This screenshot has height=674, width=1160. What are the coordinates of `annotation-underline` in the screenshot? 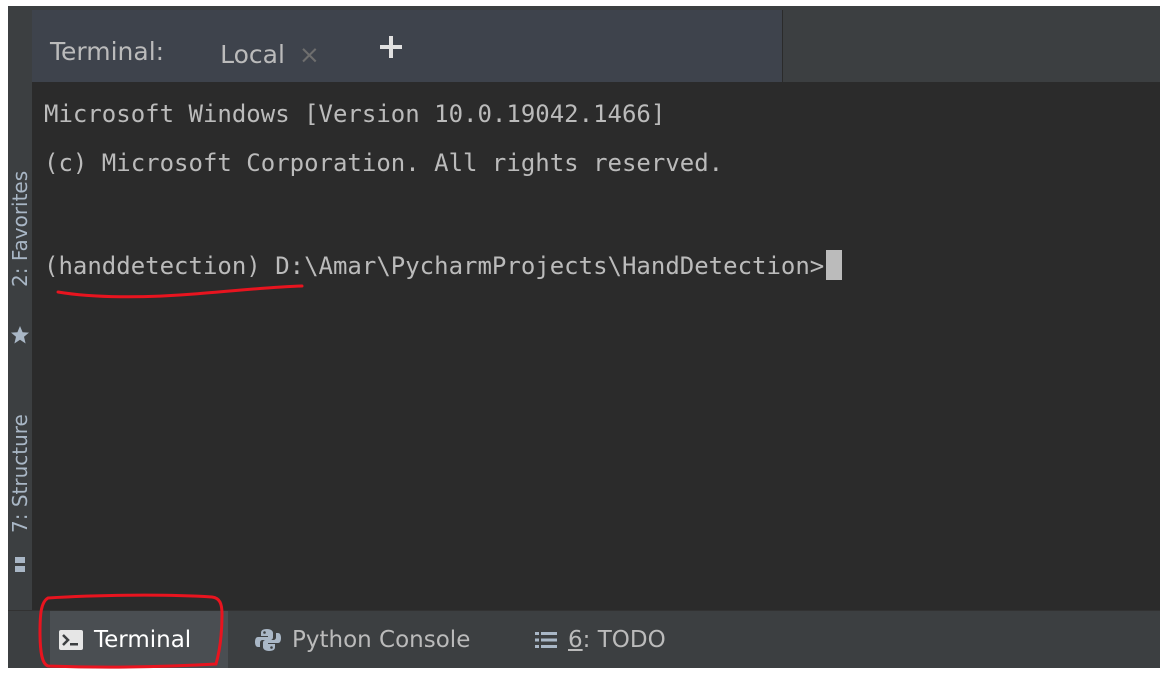 It's located at (180, 291).